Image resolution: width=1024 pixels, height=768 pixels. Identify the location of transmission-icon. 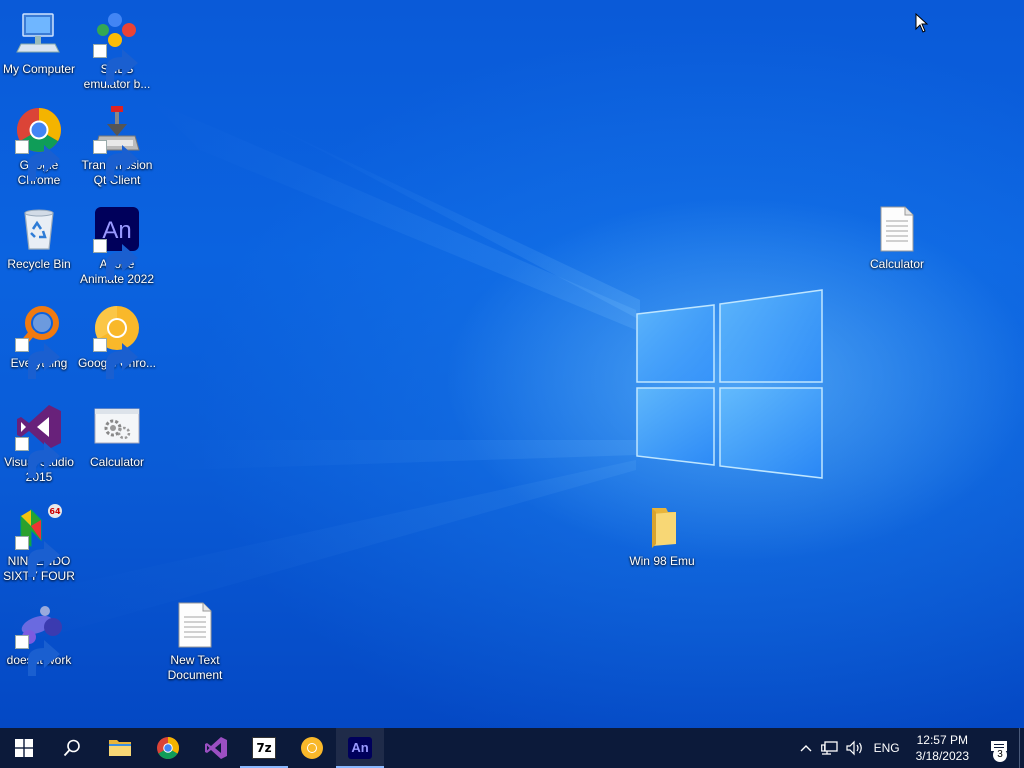
(117, 143).